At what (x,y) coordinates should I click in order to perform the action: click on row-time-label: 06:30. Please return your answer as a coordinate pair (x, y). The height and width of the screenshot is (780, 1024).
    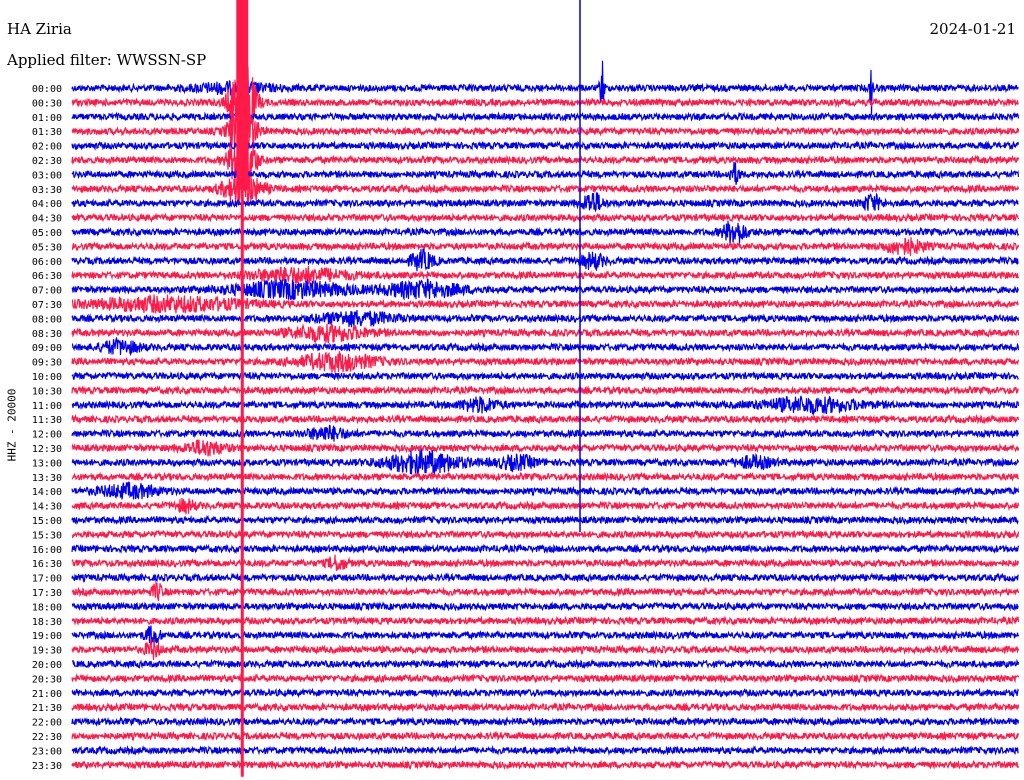
    Looking at the image, I should click on (47, 276).